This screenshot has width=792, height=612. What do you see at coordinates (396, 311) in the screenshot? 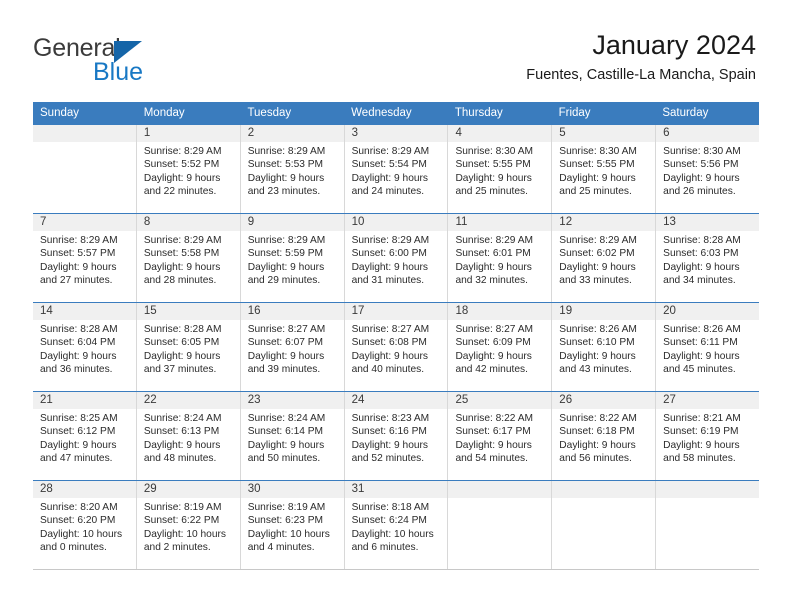
I see `day-number: 17` at bounding box center [396, 311].